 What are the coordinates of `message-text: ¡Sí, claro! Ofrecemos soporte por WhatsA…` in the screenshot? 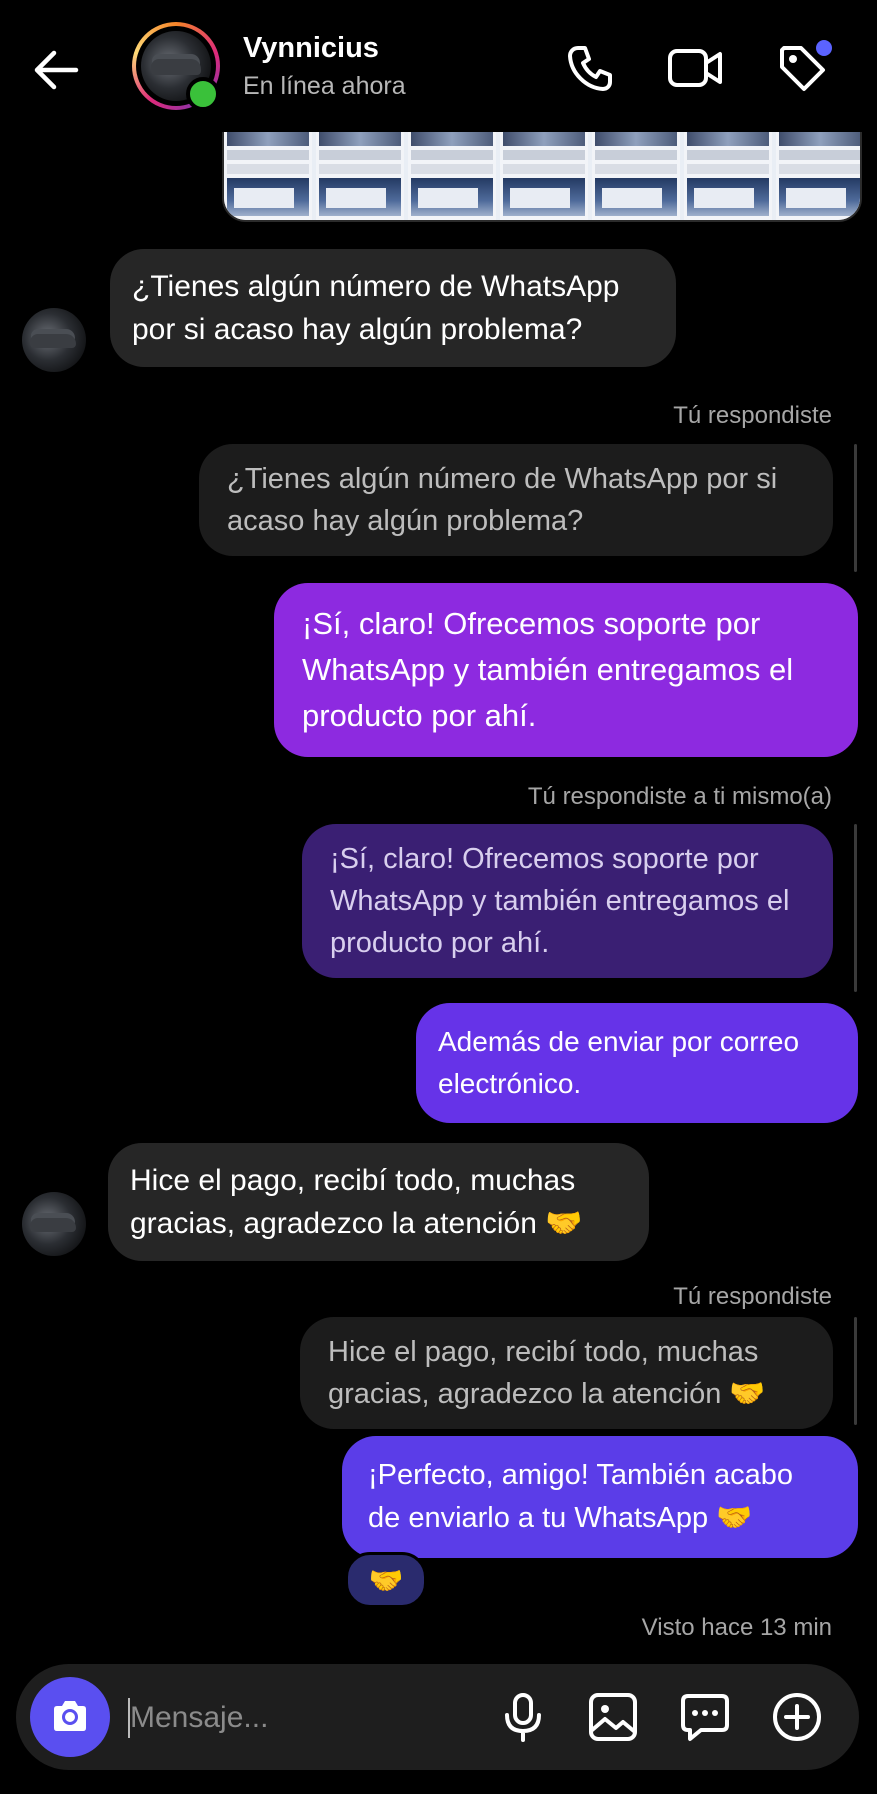 It's located at (548, 669).